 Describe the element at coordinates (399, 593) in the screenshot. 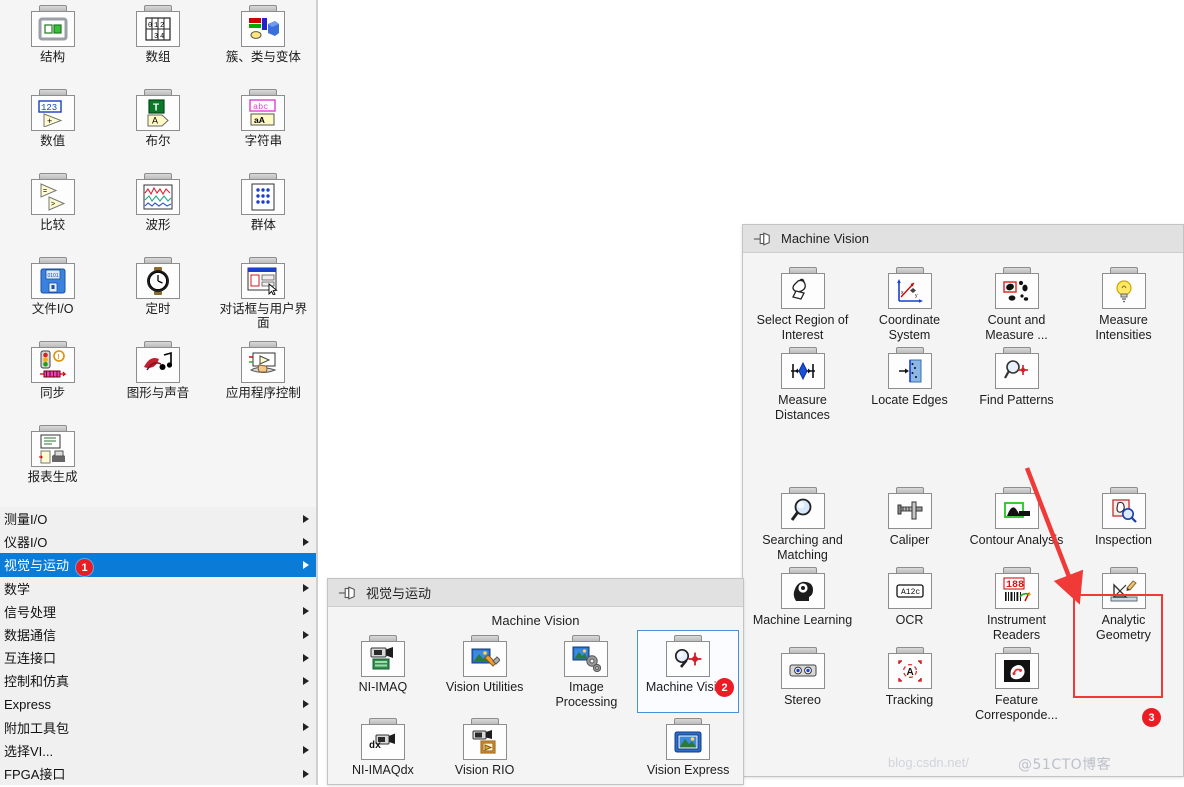

I see `vision-motion-panel-title: 视觉与运动` at that location.